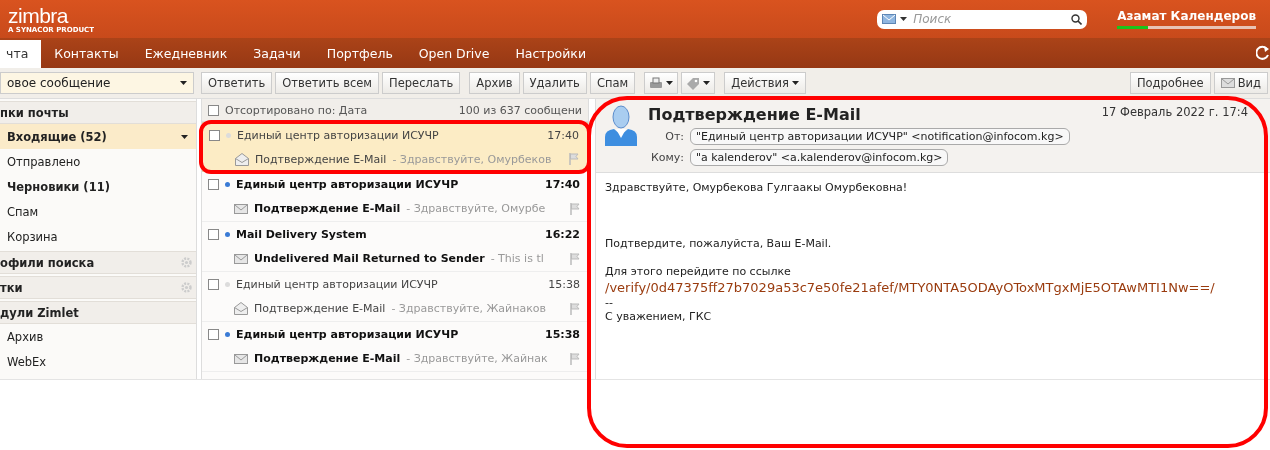 The image size is (1270, 450). Describe the element at coordinates (819, 157) in the screenshot. I see `recipient-address: "a kalenderov" <a.kalenderov@infocom.kg>` at that location.